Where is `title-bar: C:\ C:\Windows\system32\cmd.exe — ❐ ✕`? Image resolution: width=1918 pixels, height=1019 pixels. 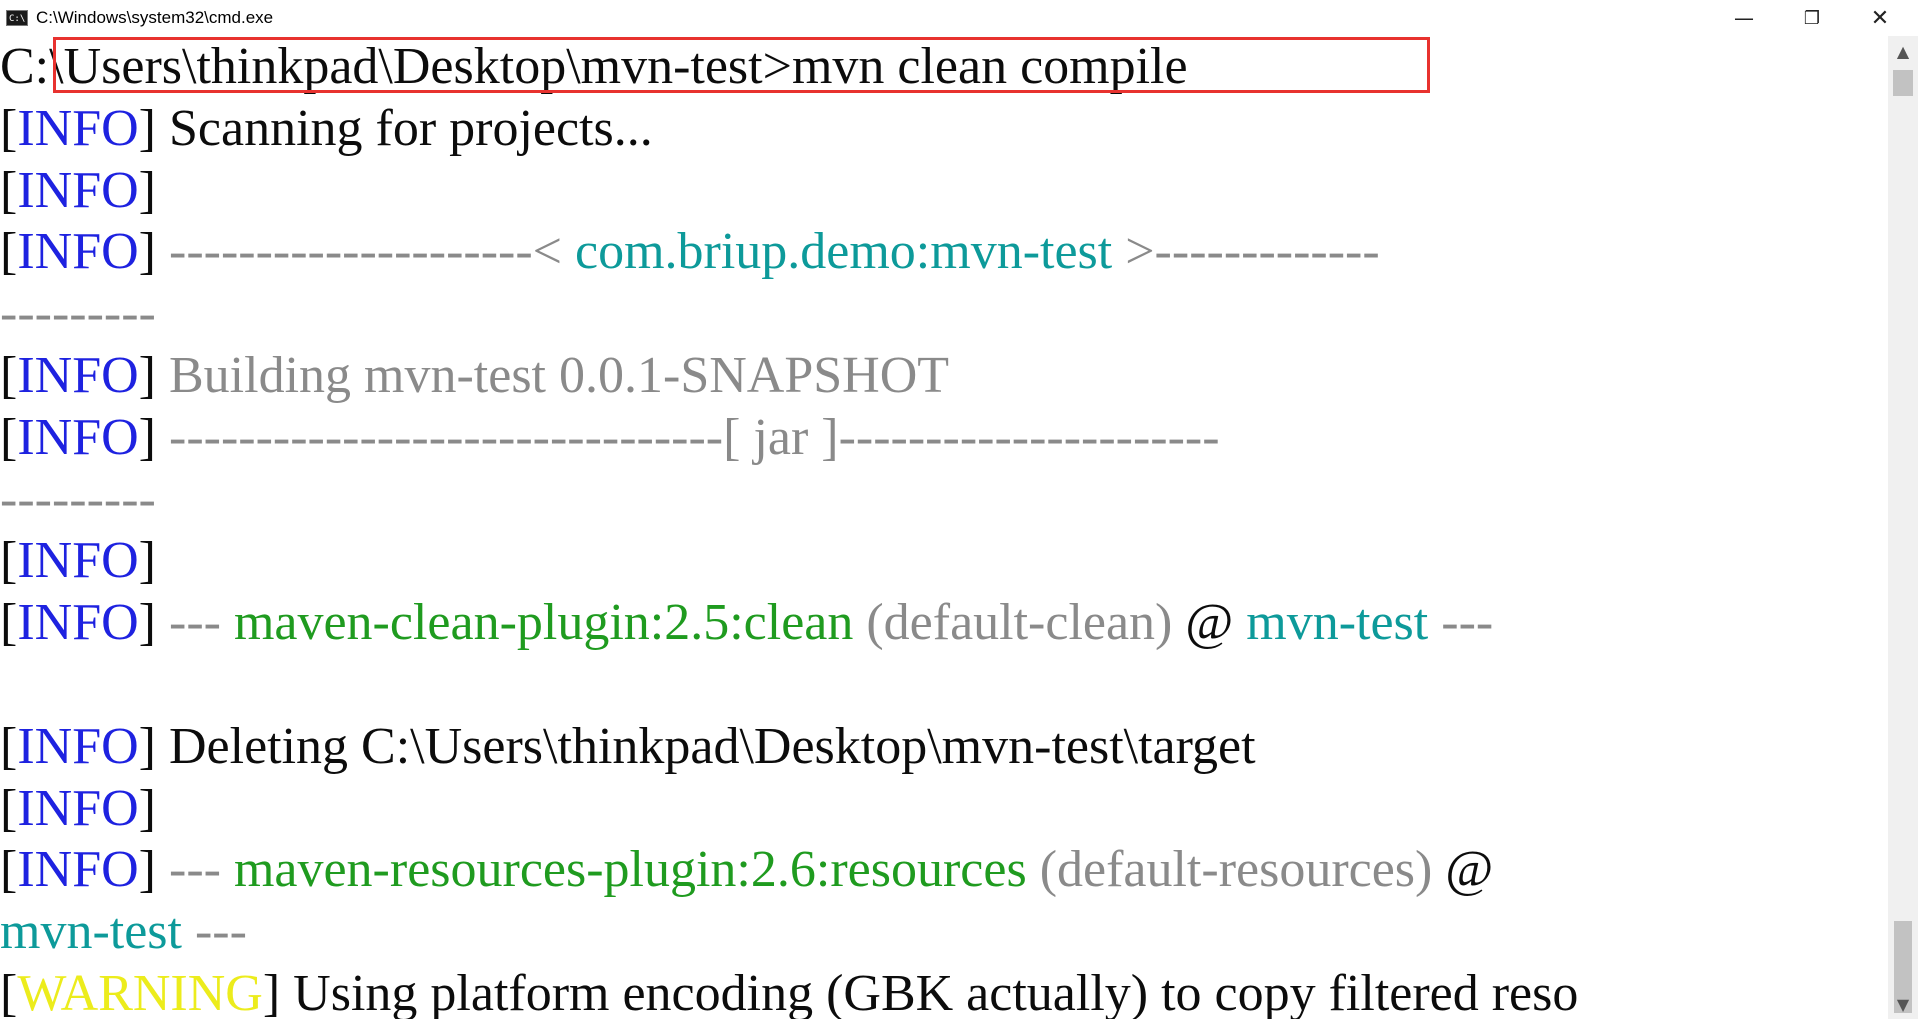
title-bar: C:\ C:\Windows\system32\cmd.exe — ❐ ✕ is located at coordinates (959, 18).